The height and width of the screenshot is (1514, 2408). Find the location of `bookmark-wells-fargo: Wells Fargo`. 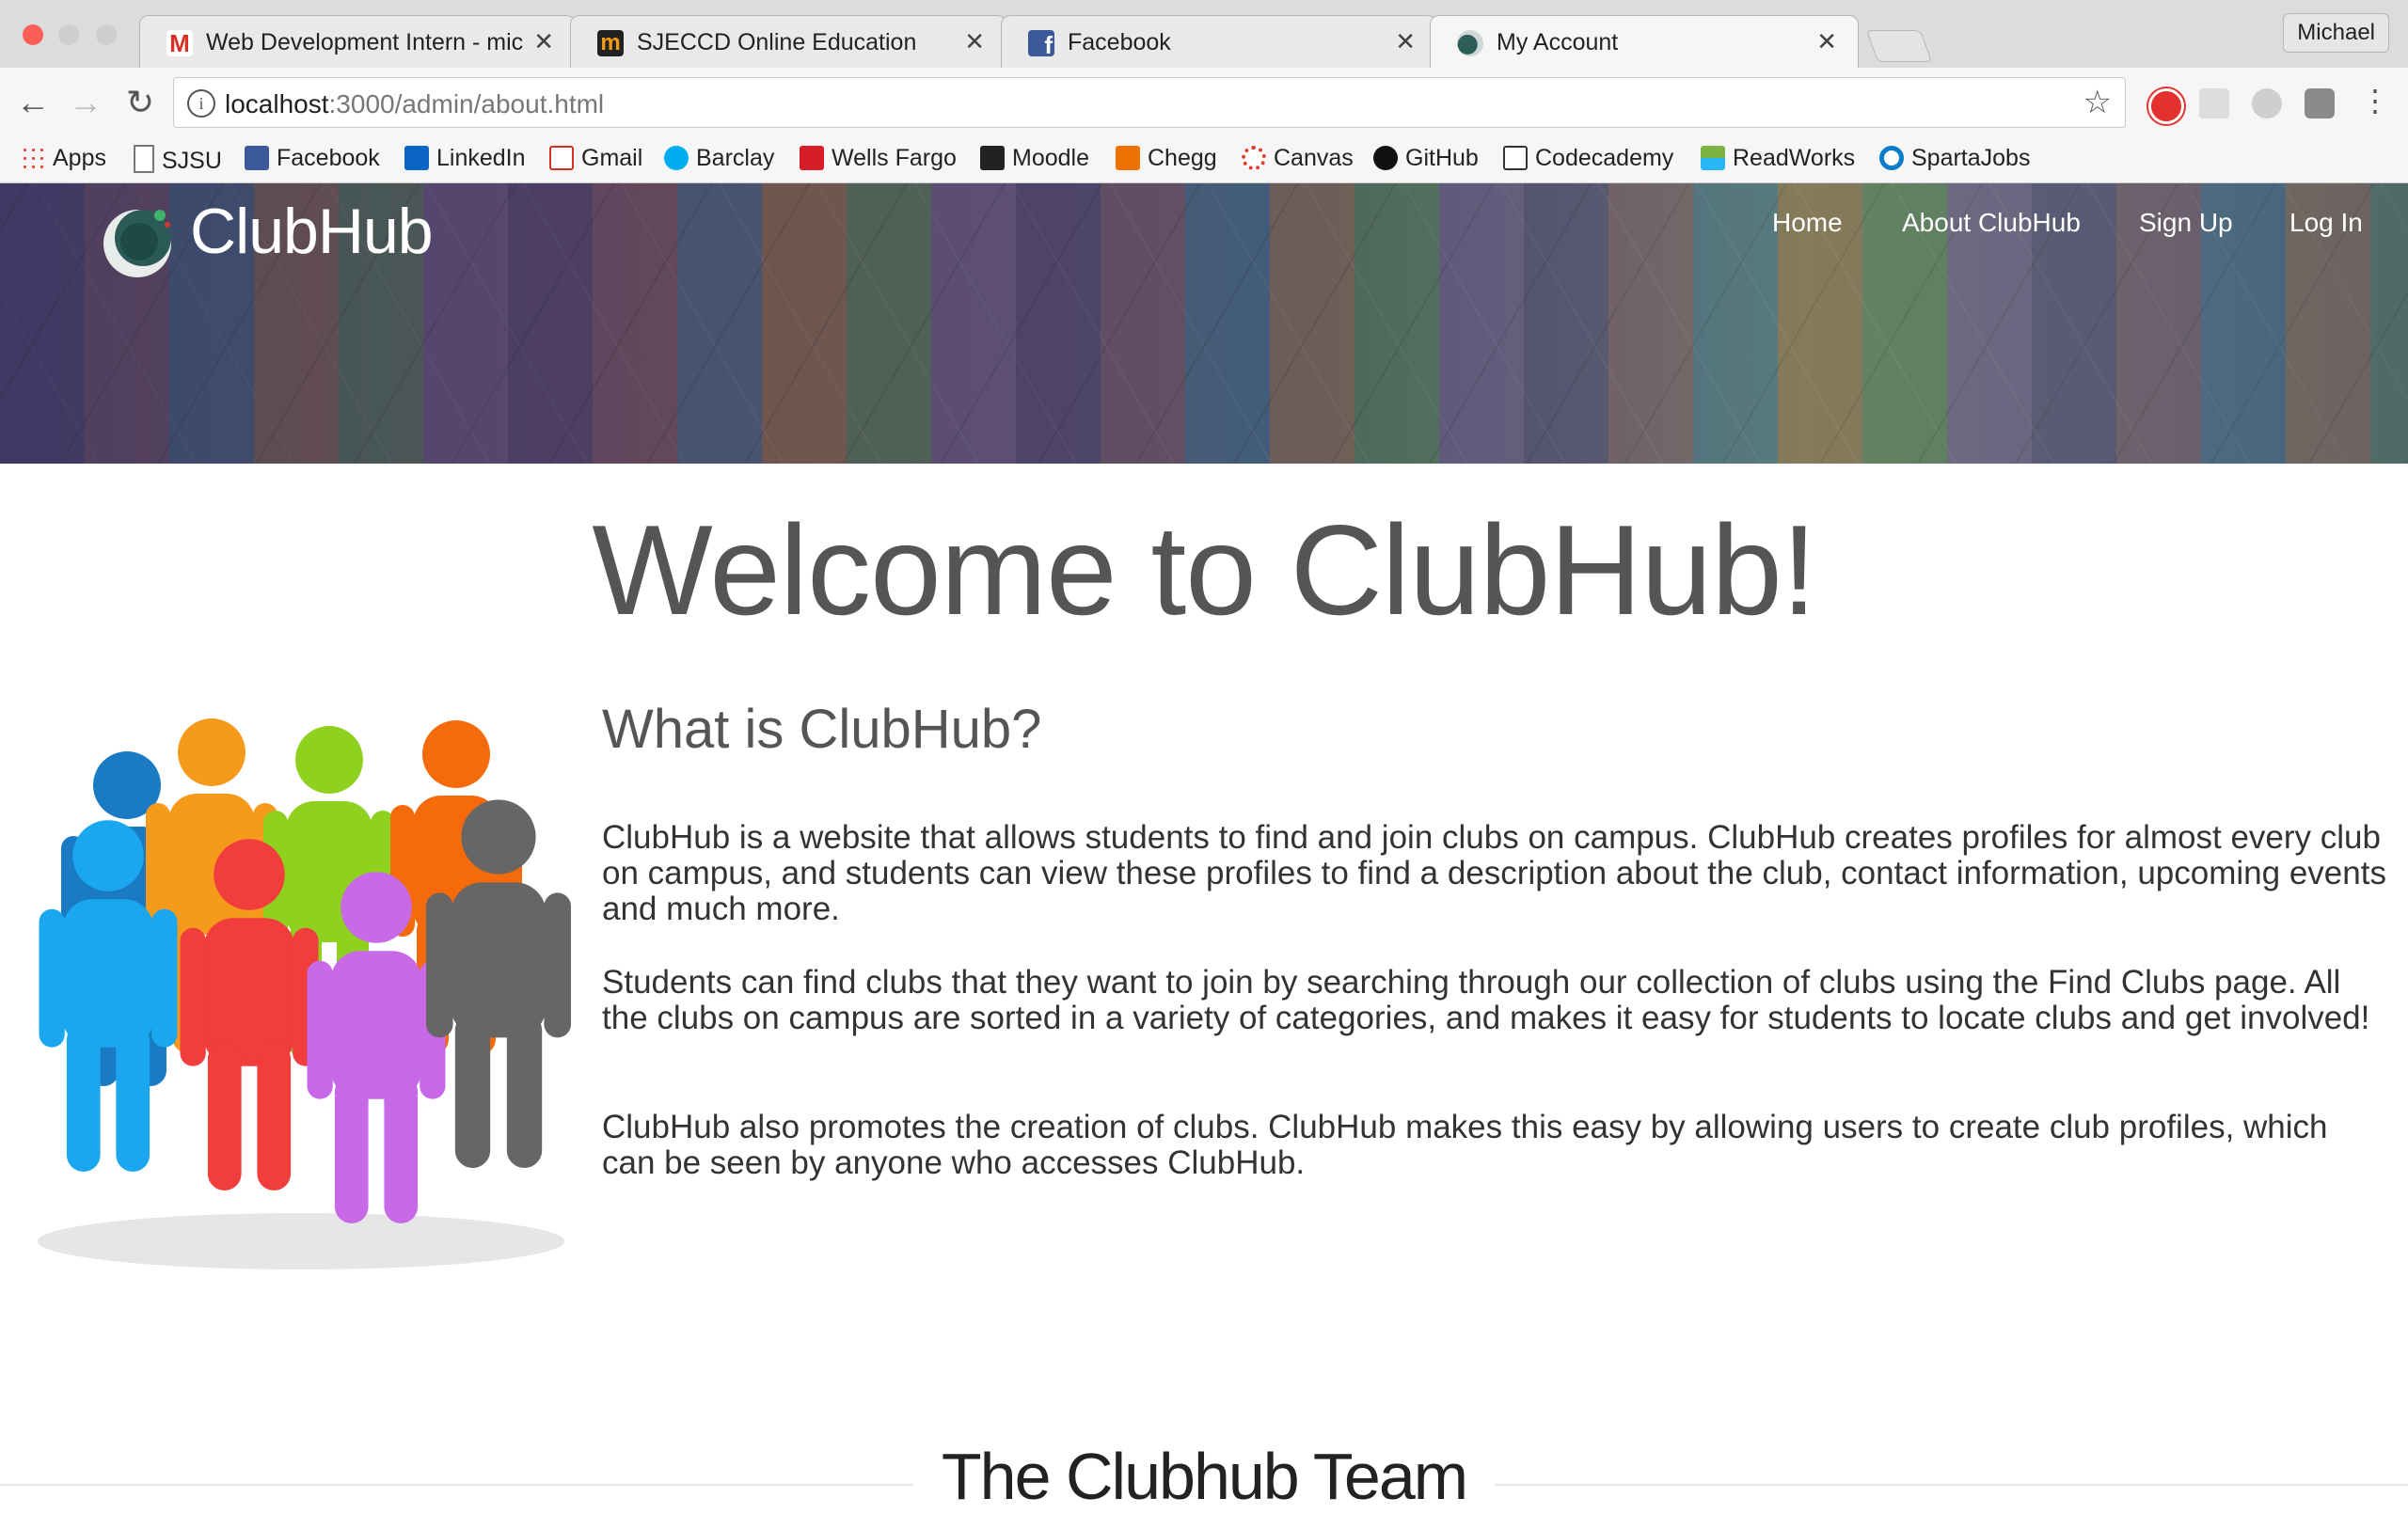

bookmark-wells-fargo: Wells Fargo is located at coordinates (879, 158).